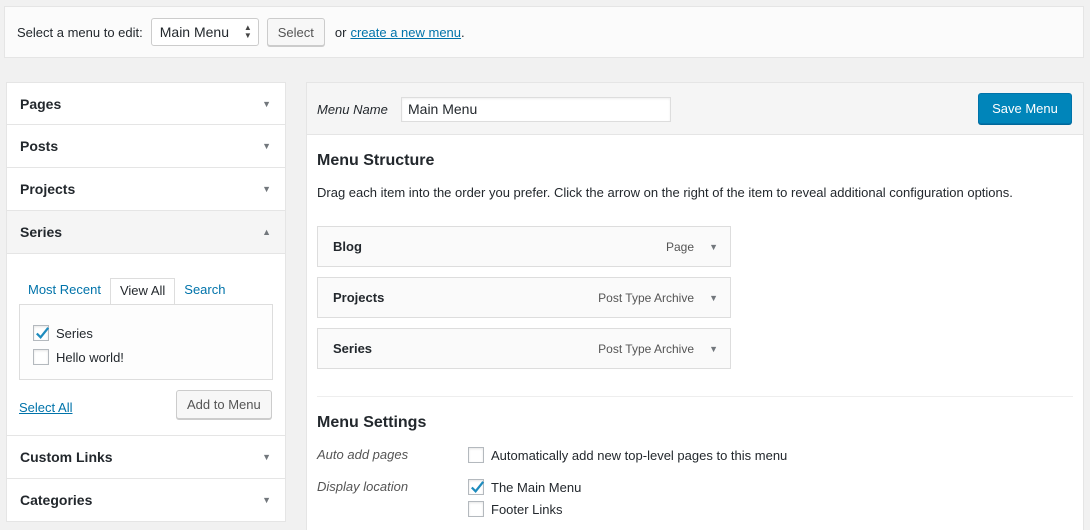 This screenshot has height=530, width=1090. Describe the element at coordinates (1025, 108) in the screenshot. I see `save-menu-button: Save Menu` at that location.